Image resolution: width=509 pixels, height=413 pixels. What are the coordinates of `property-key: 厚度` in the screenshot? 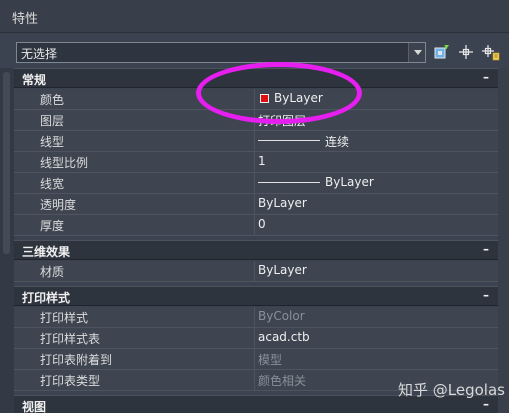 It's located at (52, 226).